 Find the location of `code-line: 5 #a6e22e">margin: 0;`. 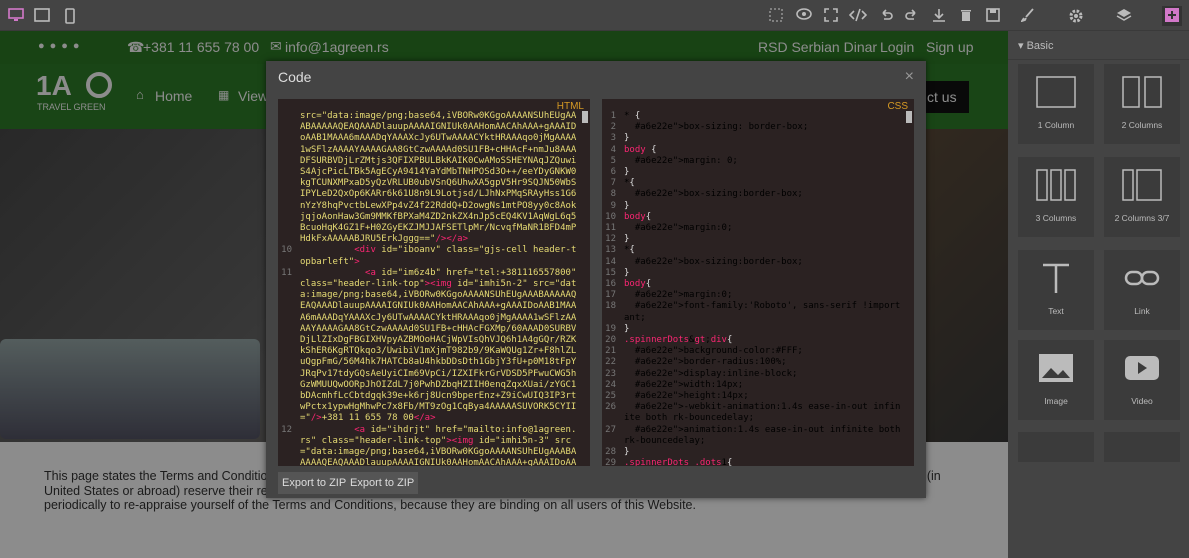

code-line: 5 #a6e22e">margin: 0; is located at coordinates (753, 161).